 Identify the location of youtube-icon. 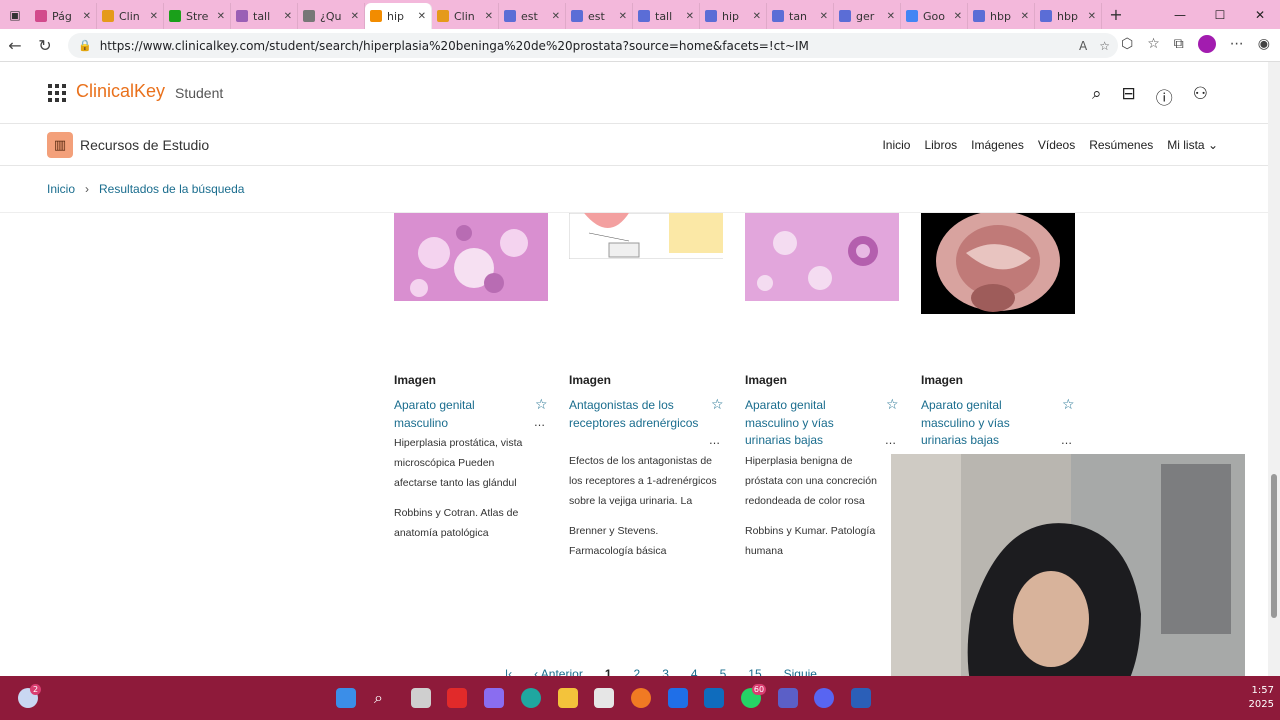
(457, 698).